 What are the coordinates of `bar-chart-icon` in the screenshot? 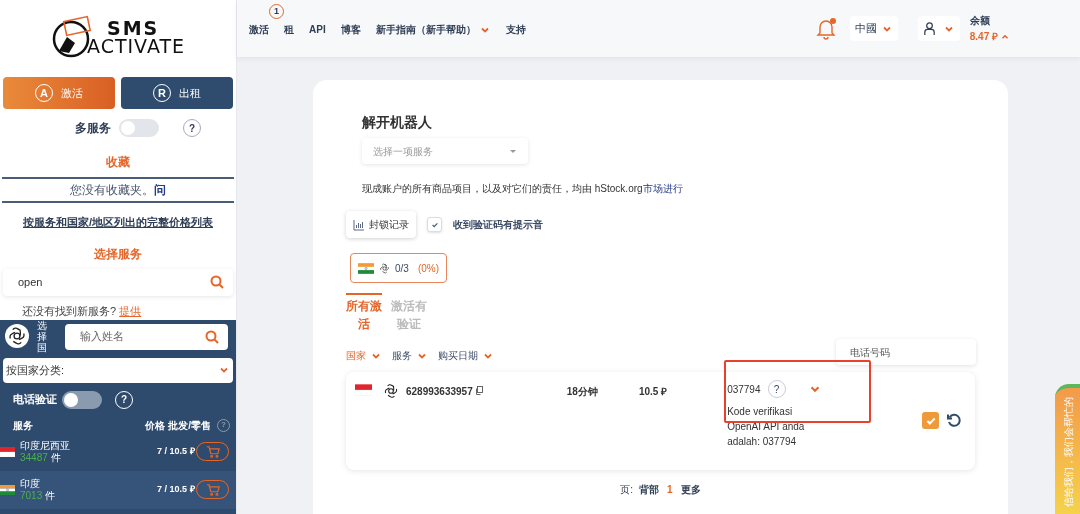 It's located at (359, 224).